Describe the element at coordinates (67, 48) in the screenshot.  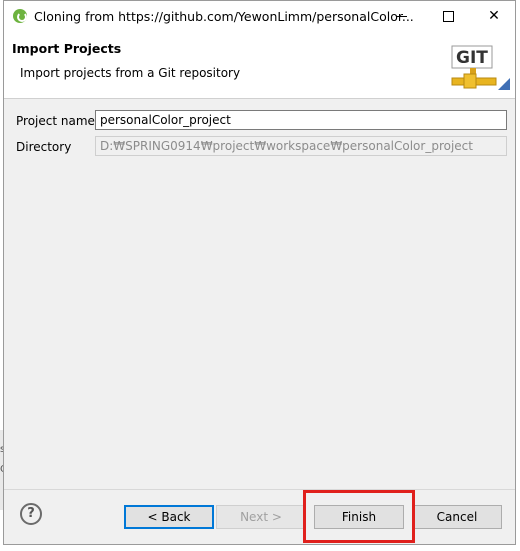
I see `page-title: Import Projects` at that location.